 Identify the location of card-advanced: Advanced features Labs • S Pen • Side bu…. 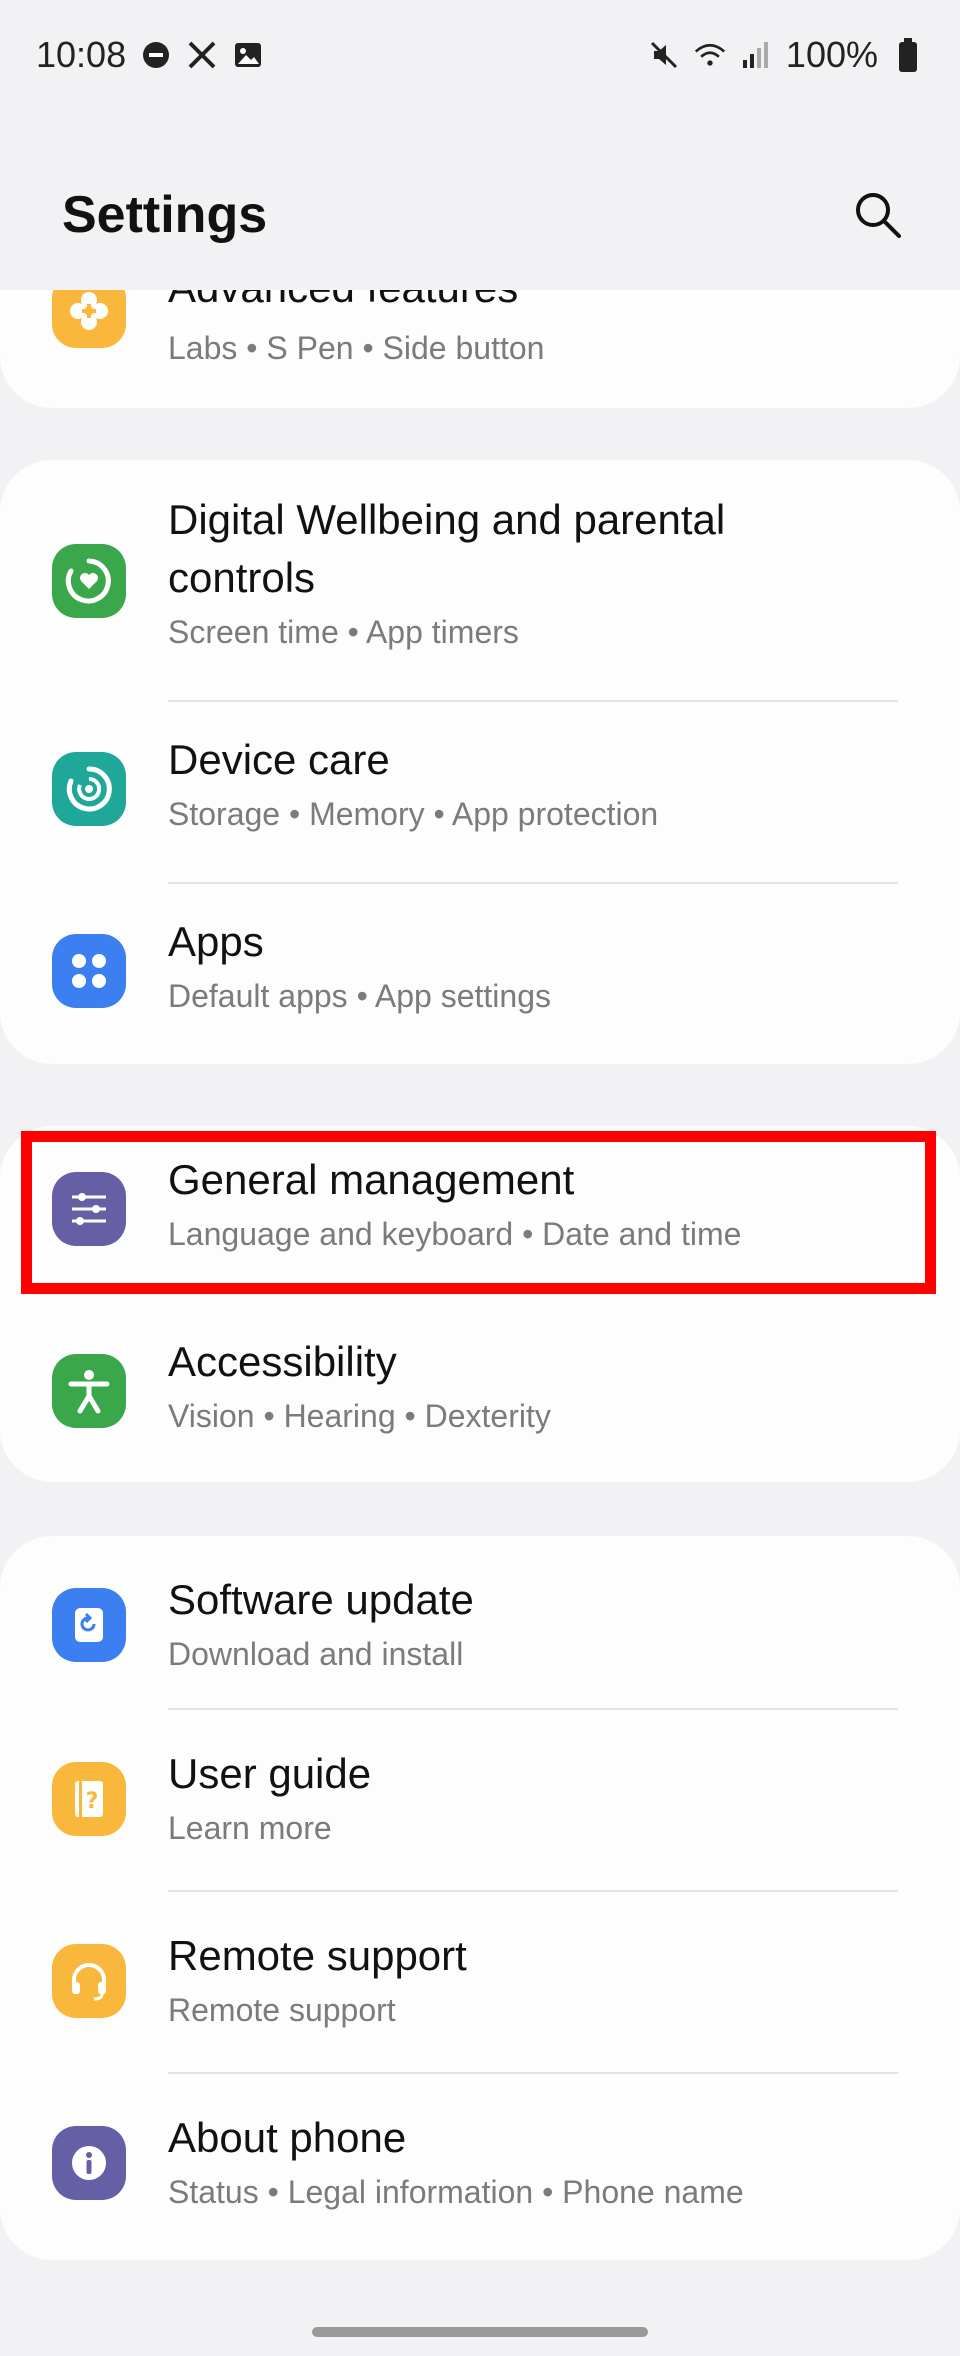
(480, 349).